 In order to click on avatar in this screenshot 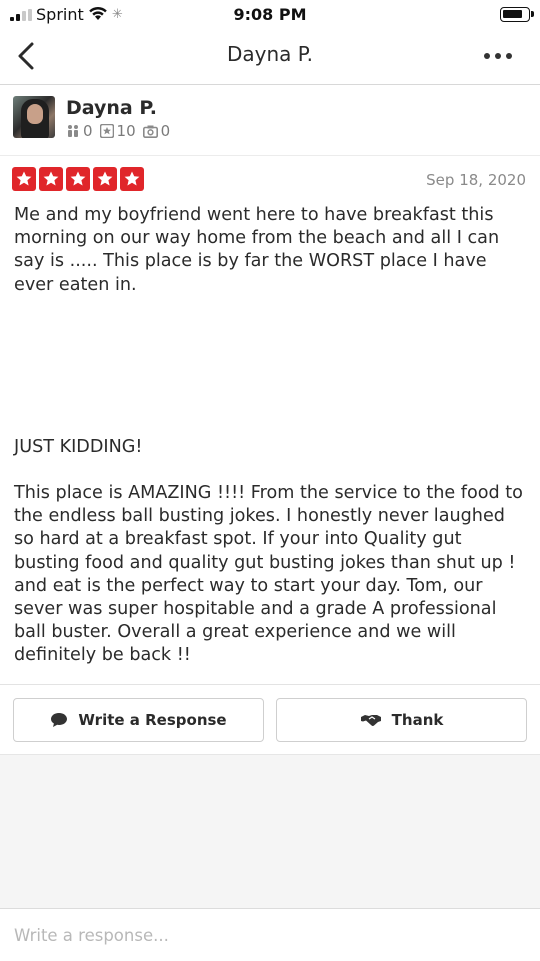, I will do `click(34, 117)`.